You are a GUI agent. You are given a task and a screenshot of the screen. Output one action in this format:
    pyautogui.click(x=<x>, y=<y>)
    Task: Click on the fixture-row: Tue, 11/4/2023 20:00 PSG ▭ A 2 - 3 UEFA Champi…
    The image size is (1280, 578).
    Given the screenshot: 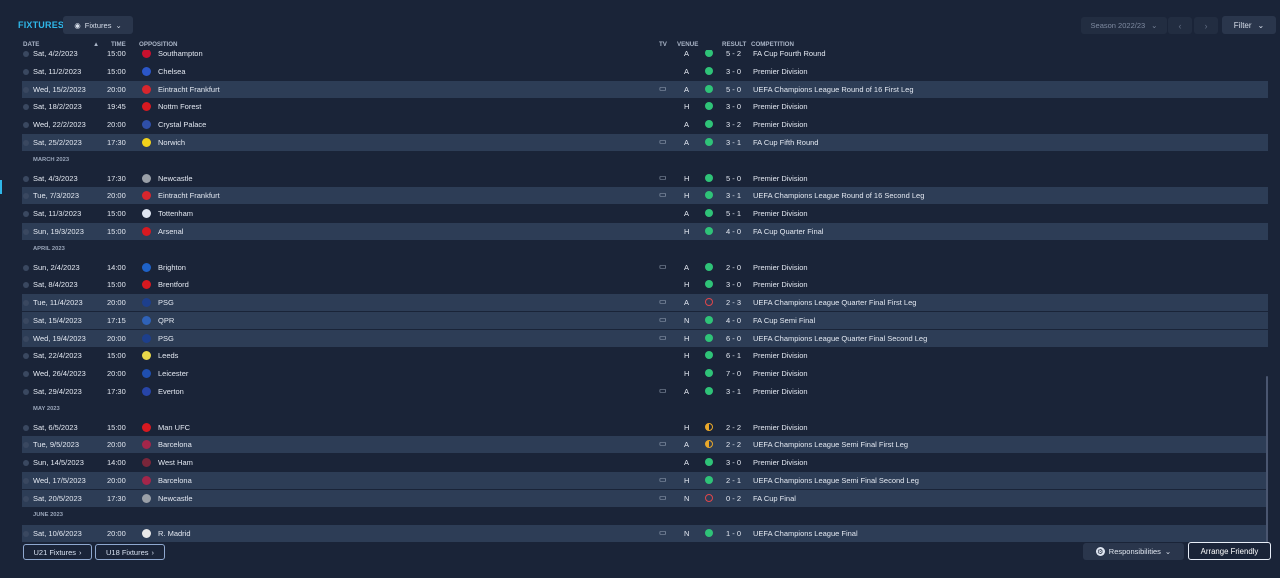 What is the action you would take?
    pyautogui.click(x=645, y=302)
    